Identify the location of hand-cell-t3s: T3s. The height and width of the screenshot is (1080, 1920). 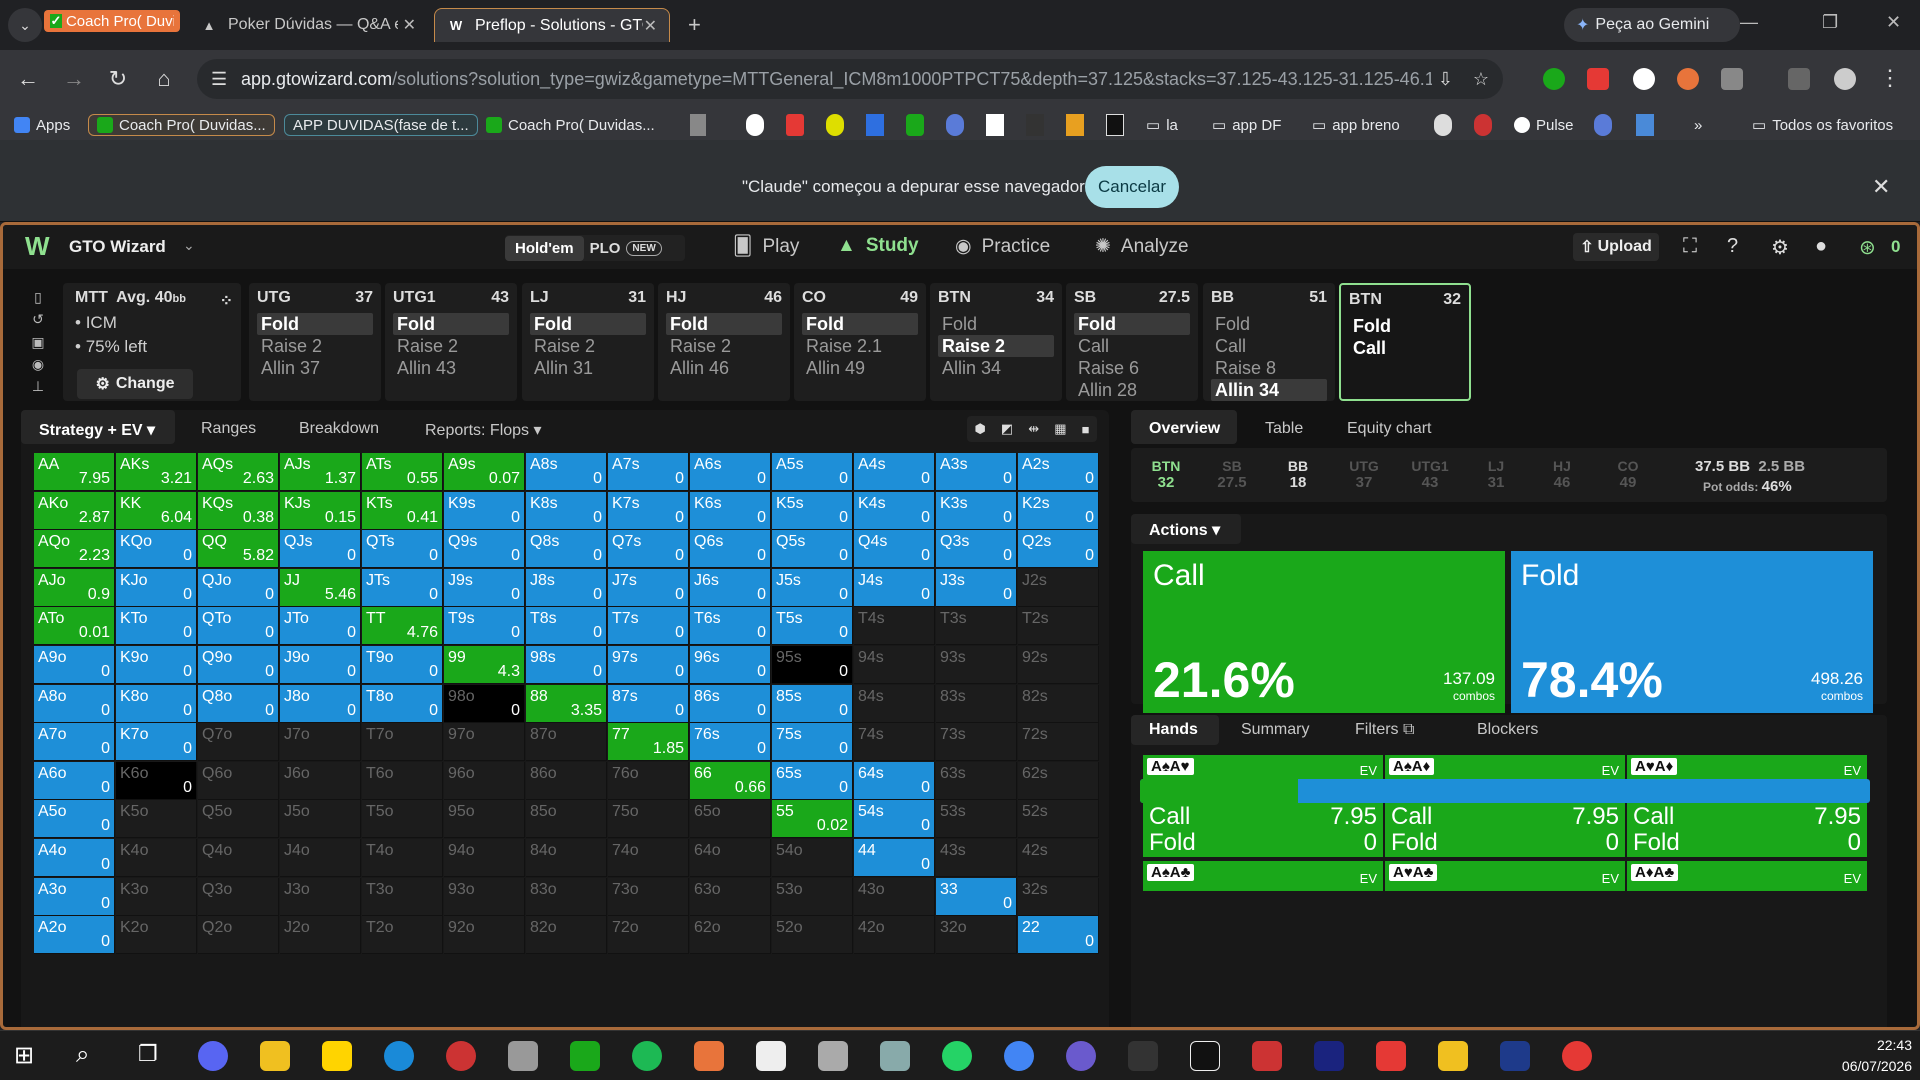
(976, 626).